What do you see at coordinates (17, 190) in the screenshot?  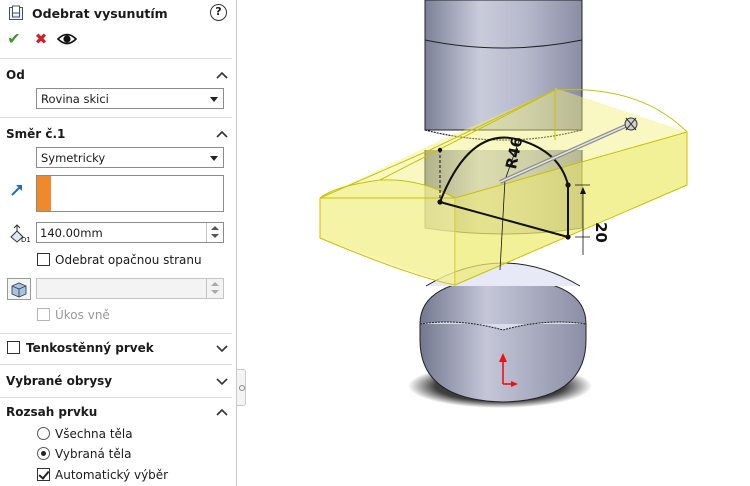 I see `reverse-direction-icon` at bounding box center [17, 190].